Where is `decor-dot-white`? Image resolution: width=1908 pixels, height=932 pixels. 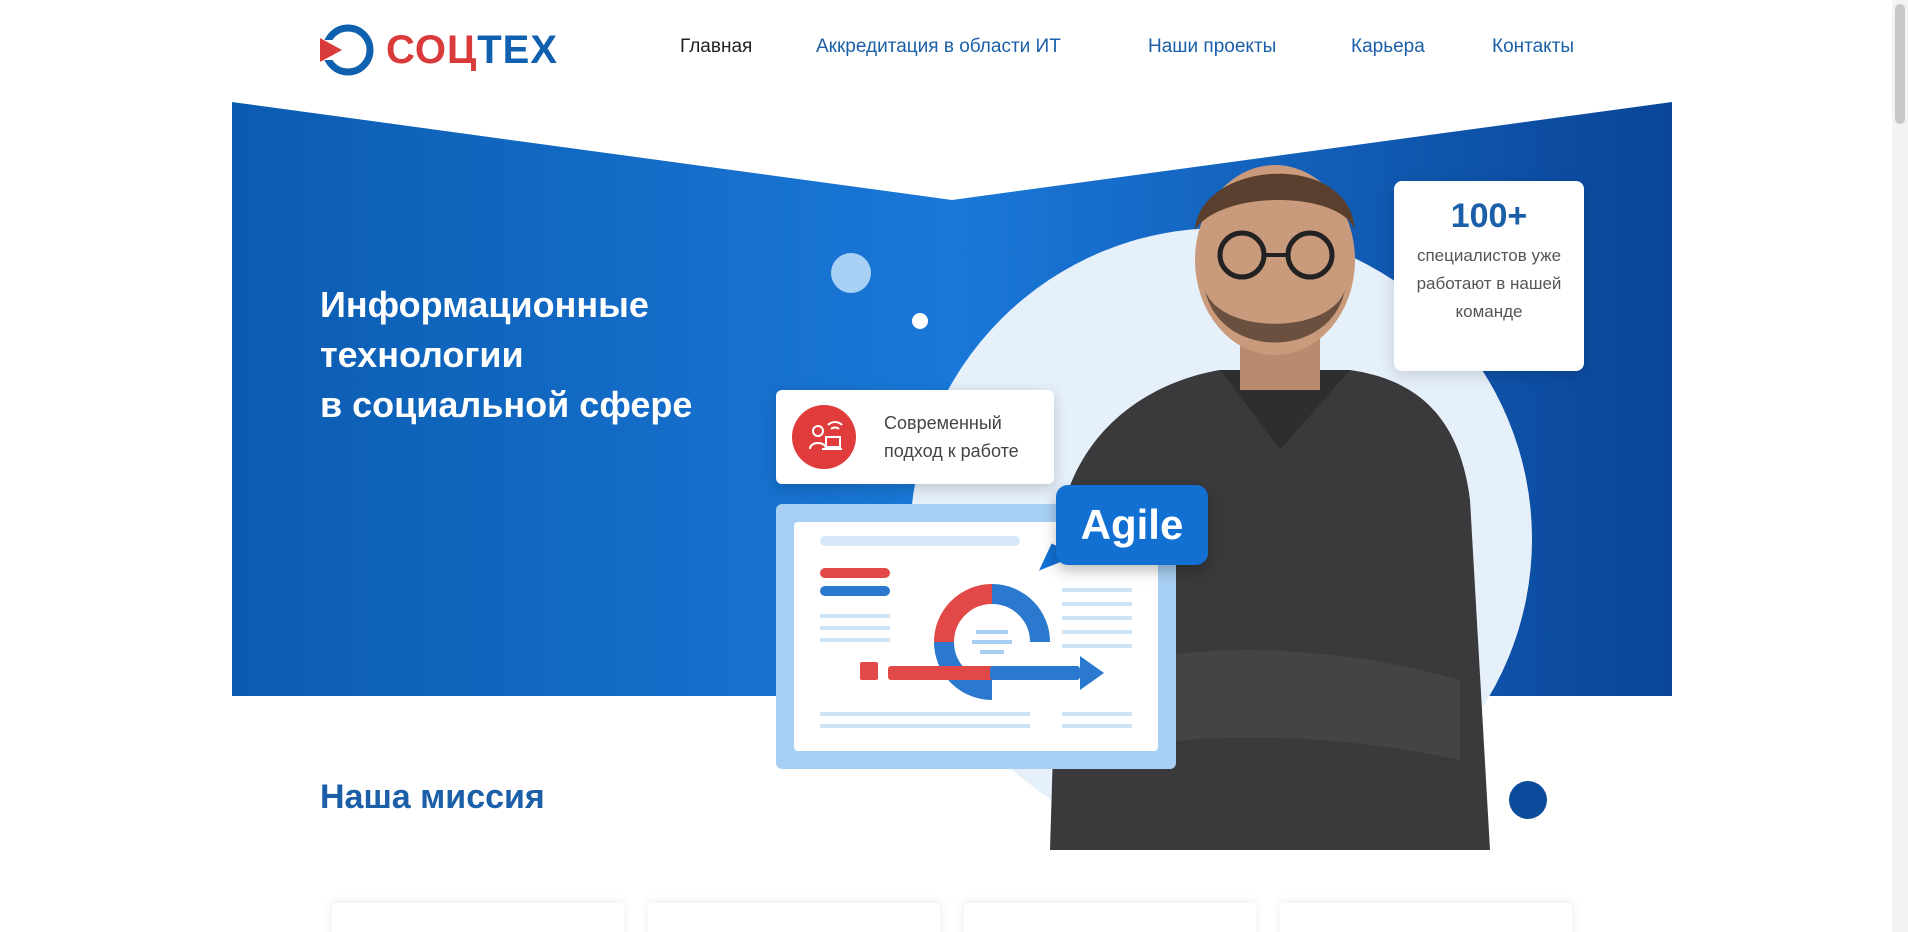
decor-dot-white is located at coordinates (920, 321).